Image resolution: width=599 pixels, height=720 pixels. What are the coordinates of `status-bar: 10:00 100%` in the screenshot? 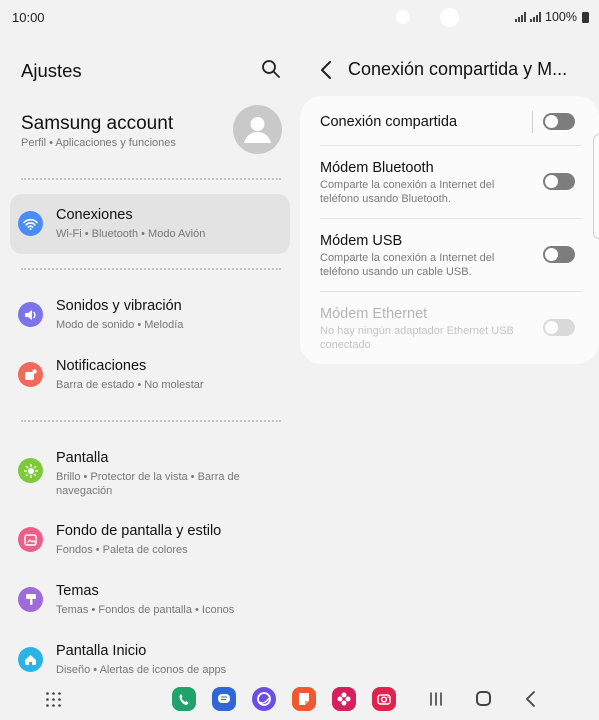 It's located at (299, 17).